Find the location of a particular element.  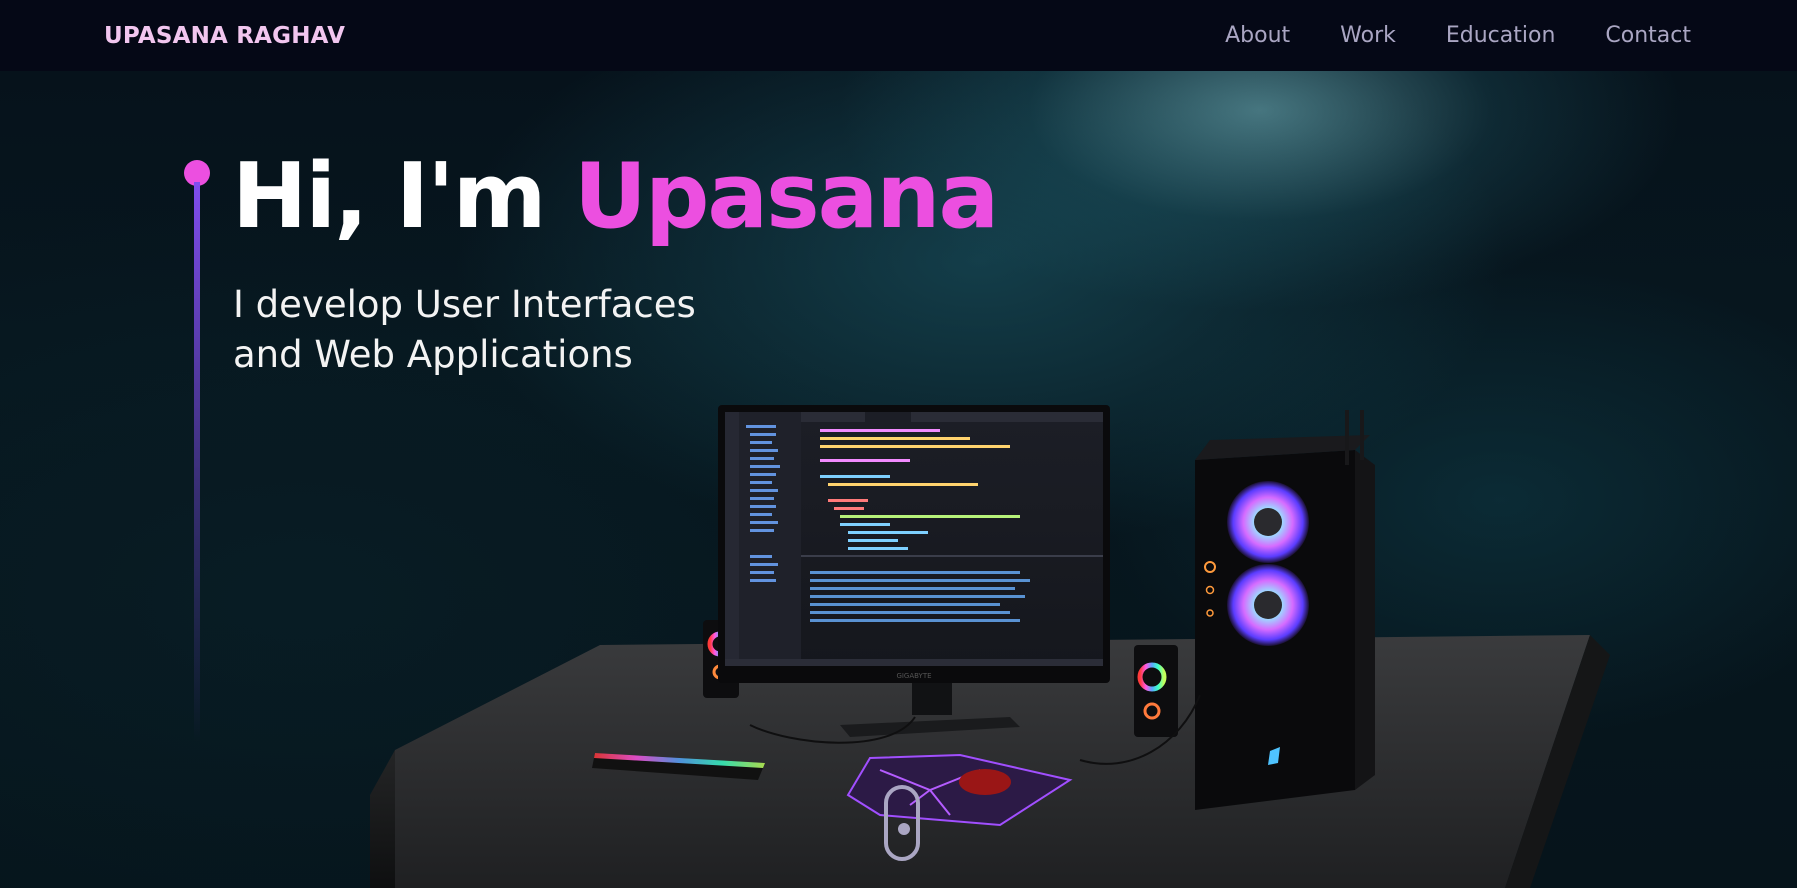

nav-link-education: Education is located at coordinates (1501, 35).